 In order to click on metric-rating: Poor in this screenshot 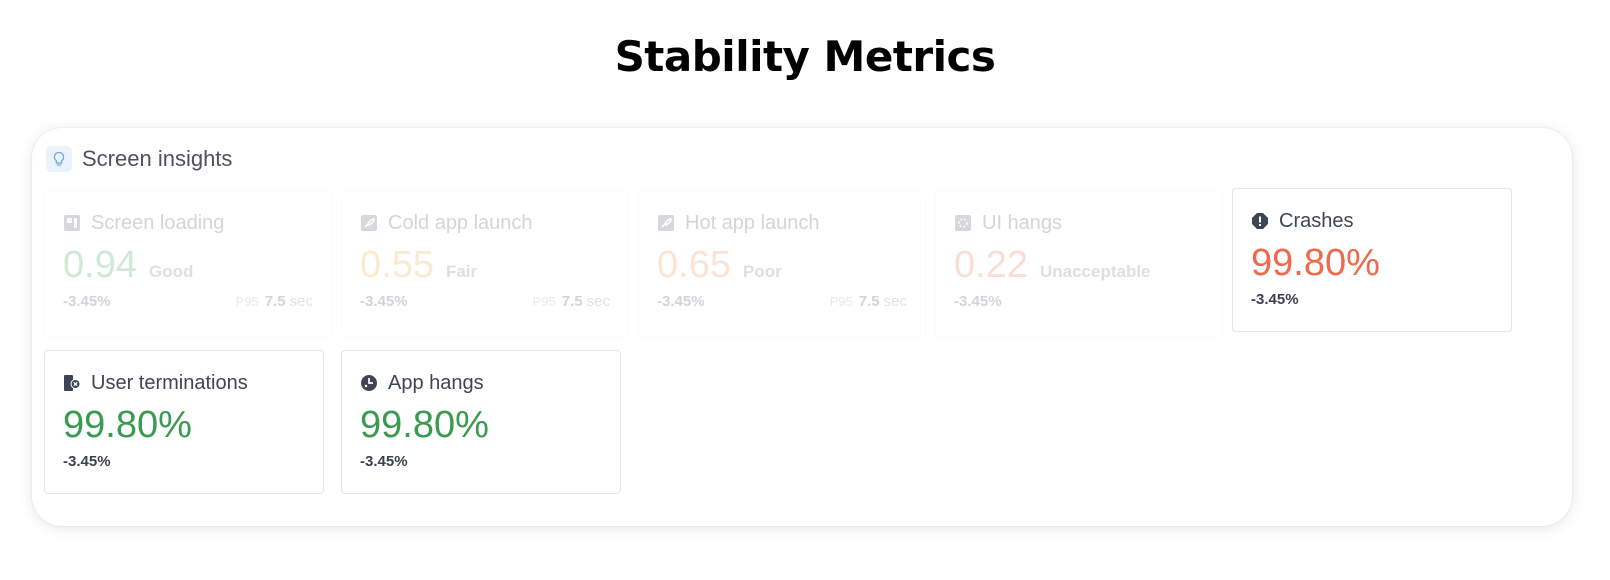, I will do `click(762, 271)`.